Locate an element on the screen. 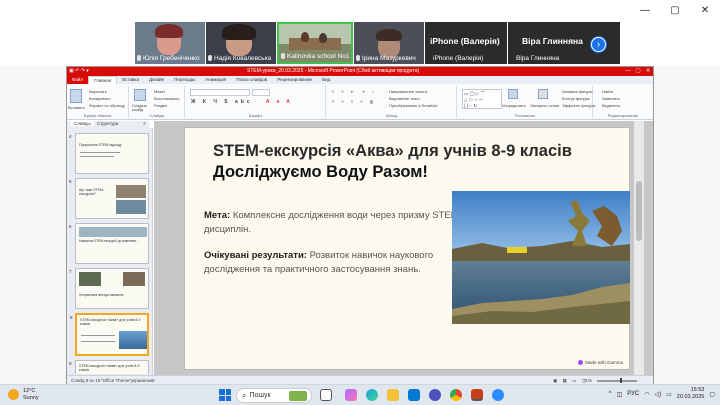 Image resolution: width=720 pixels, height=405 pixels. language-indicator: РУС is located at coordinates (633, 394).